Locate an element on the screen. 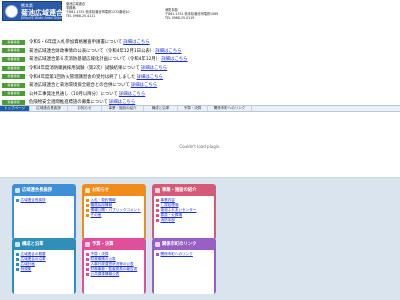  panel-title: お知らせ is located at coordinates (101, 190).